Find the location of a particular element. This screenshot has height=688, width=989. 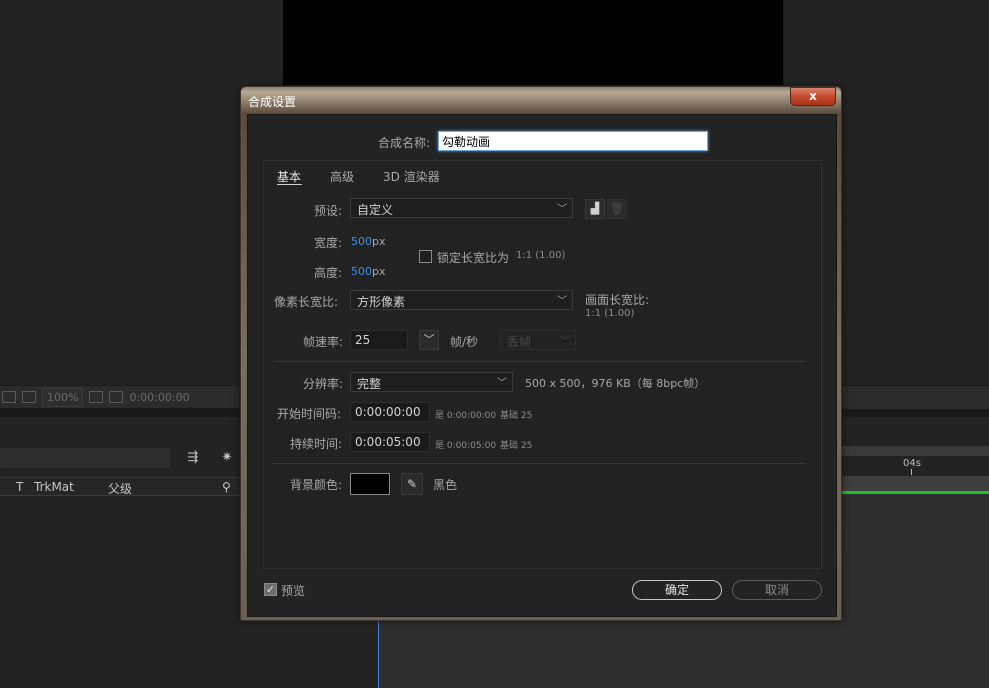

resolution-dropdown: 完整 ﹀ is located at coordinates (431, 382).